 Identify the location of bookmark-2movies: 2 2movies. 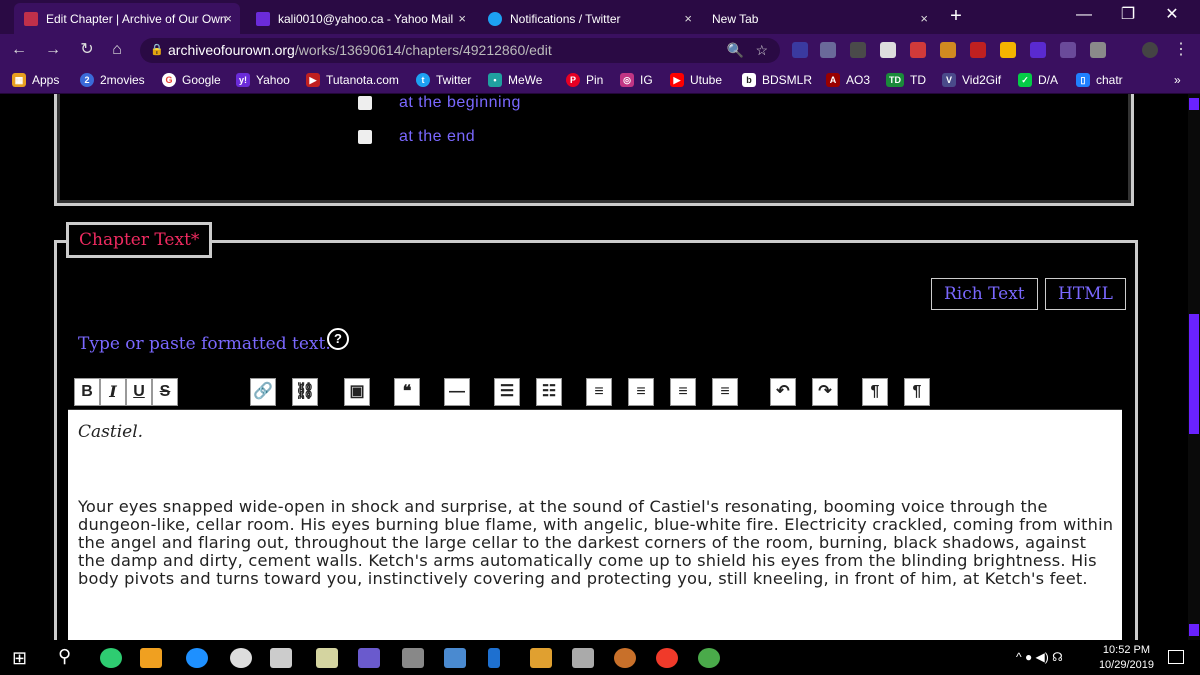
(112, 80).